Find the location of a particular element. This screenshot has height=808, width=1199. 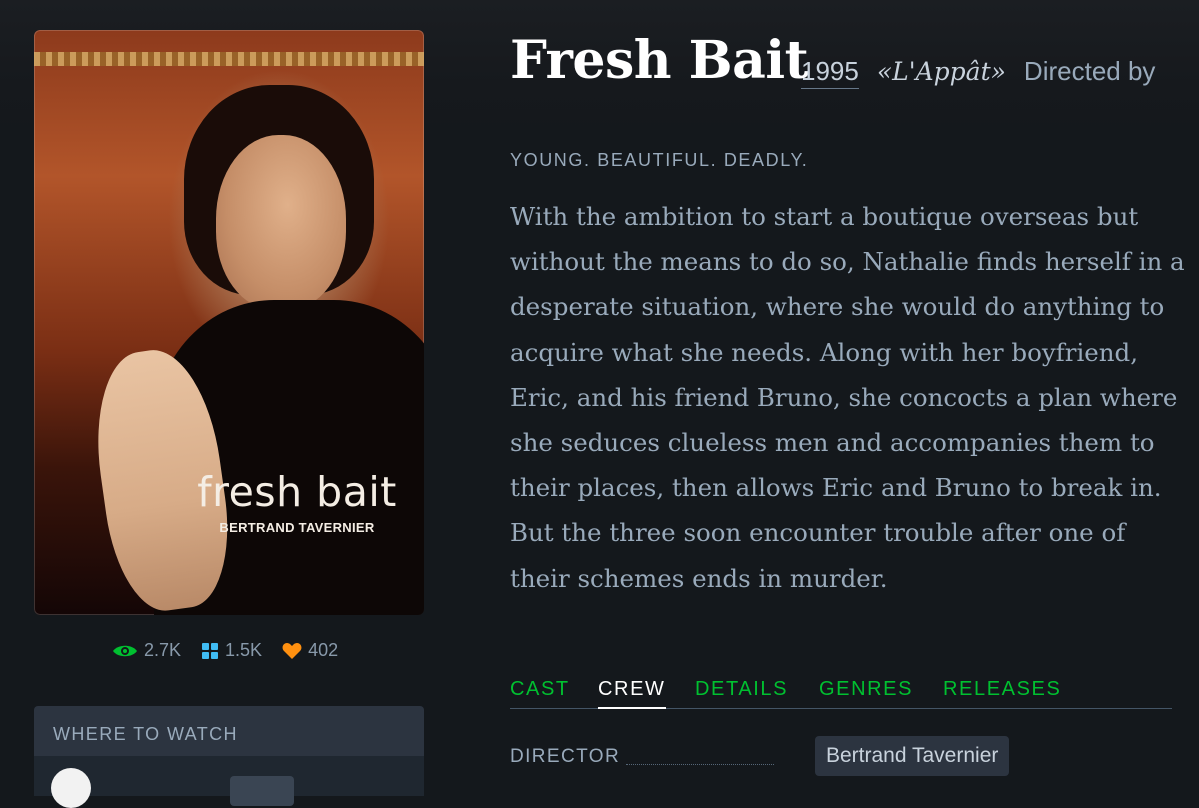

tab-cast: CAST is located at coordinates (540, 692).